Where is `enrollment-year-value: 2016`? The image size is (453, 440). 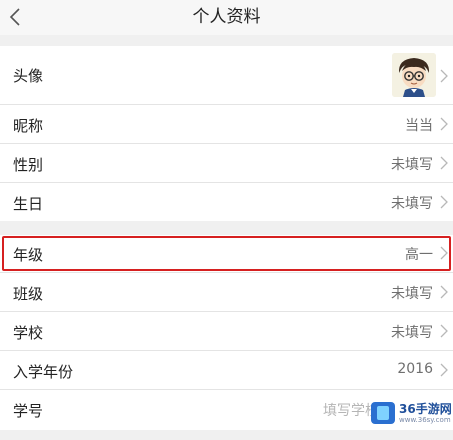 enrollment-year-value: 2016 is located at coordinates (415, 369).